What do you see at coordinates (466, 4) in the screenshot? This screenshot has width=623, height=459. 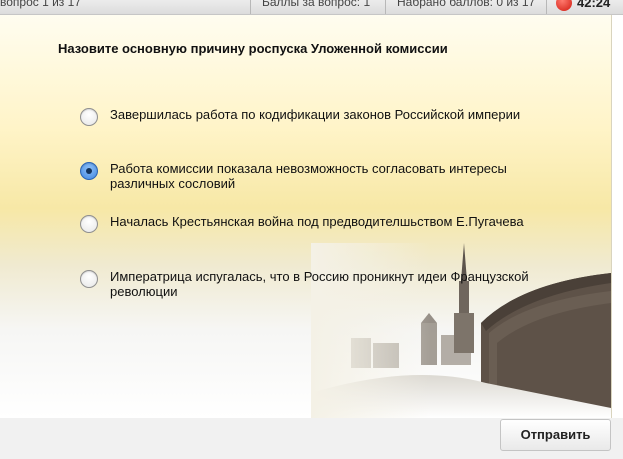 I see `total-score: Набрано баллов: 0 из 17` at bounding box center [466, 4].